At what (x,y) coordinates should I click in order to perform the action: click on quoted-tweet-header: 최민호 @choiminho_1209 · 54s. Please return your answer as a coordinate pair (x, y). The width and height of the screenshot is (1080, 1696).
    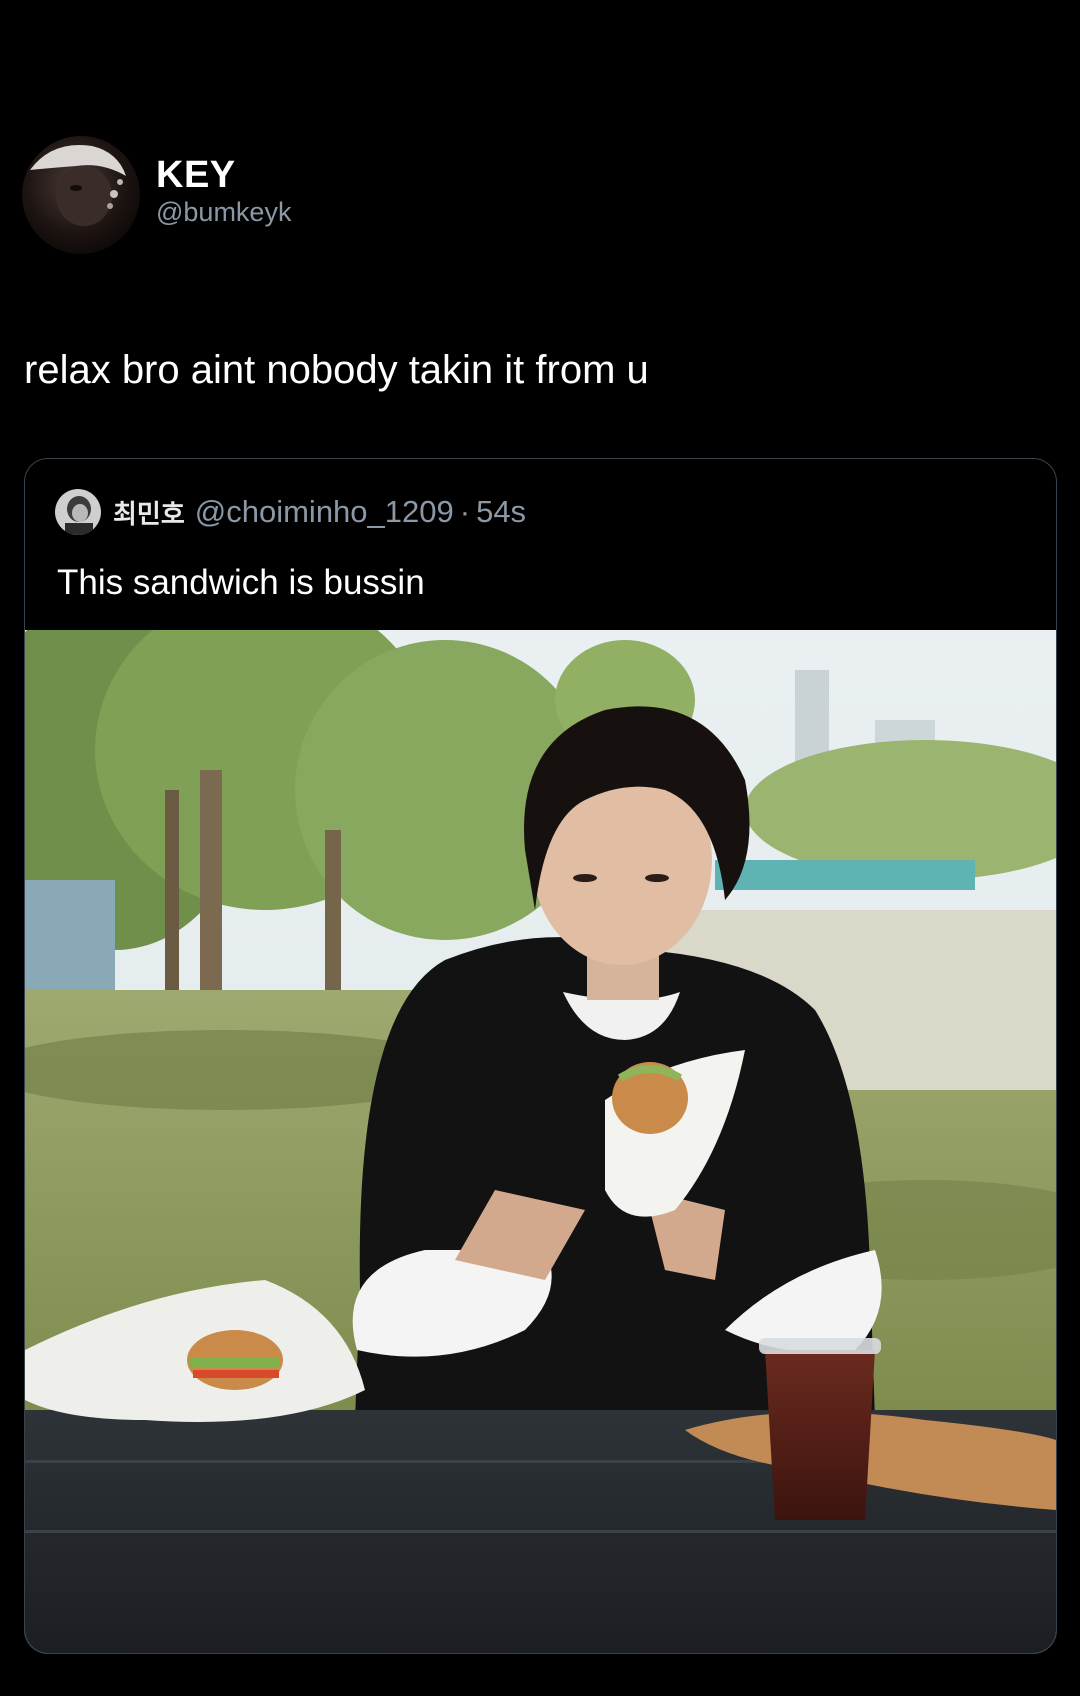
    Looking at the image, I should click on (290, 512).